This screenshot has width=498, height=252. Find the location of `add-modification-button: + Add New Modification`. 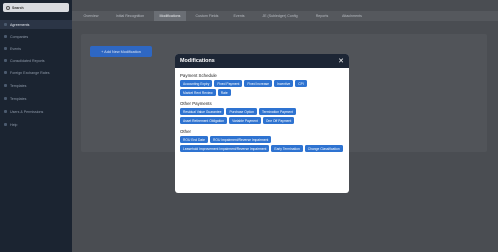

add-modification-button: + Add New Modification is located at coordinates (121, 51).